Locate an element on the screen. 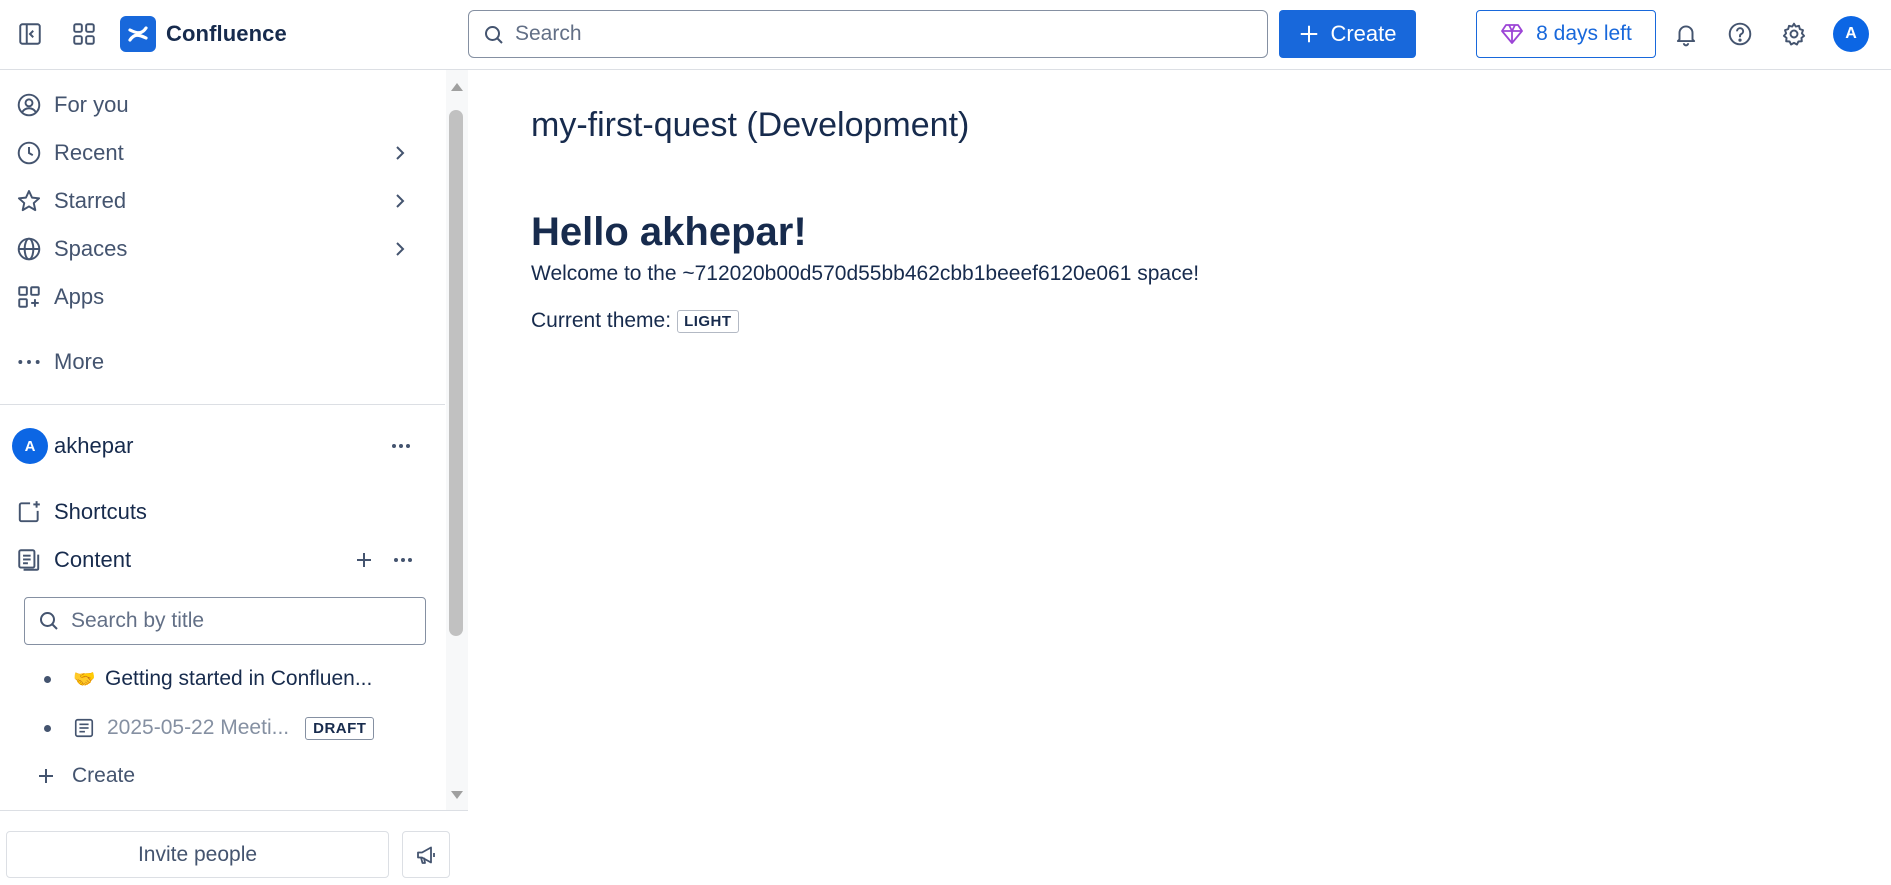  confluence-logo: Confluence is located at coordinates (203, 34).